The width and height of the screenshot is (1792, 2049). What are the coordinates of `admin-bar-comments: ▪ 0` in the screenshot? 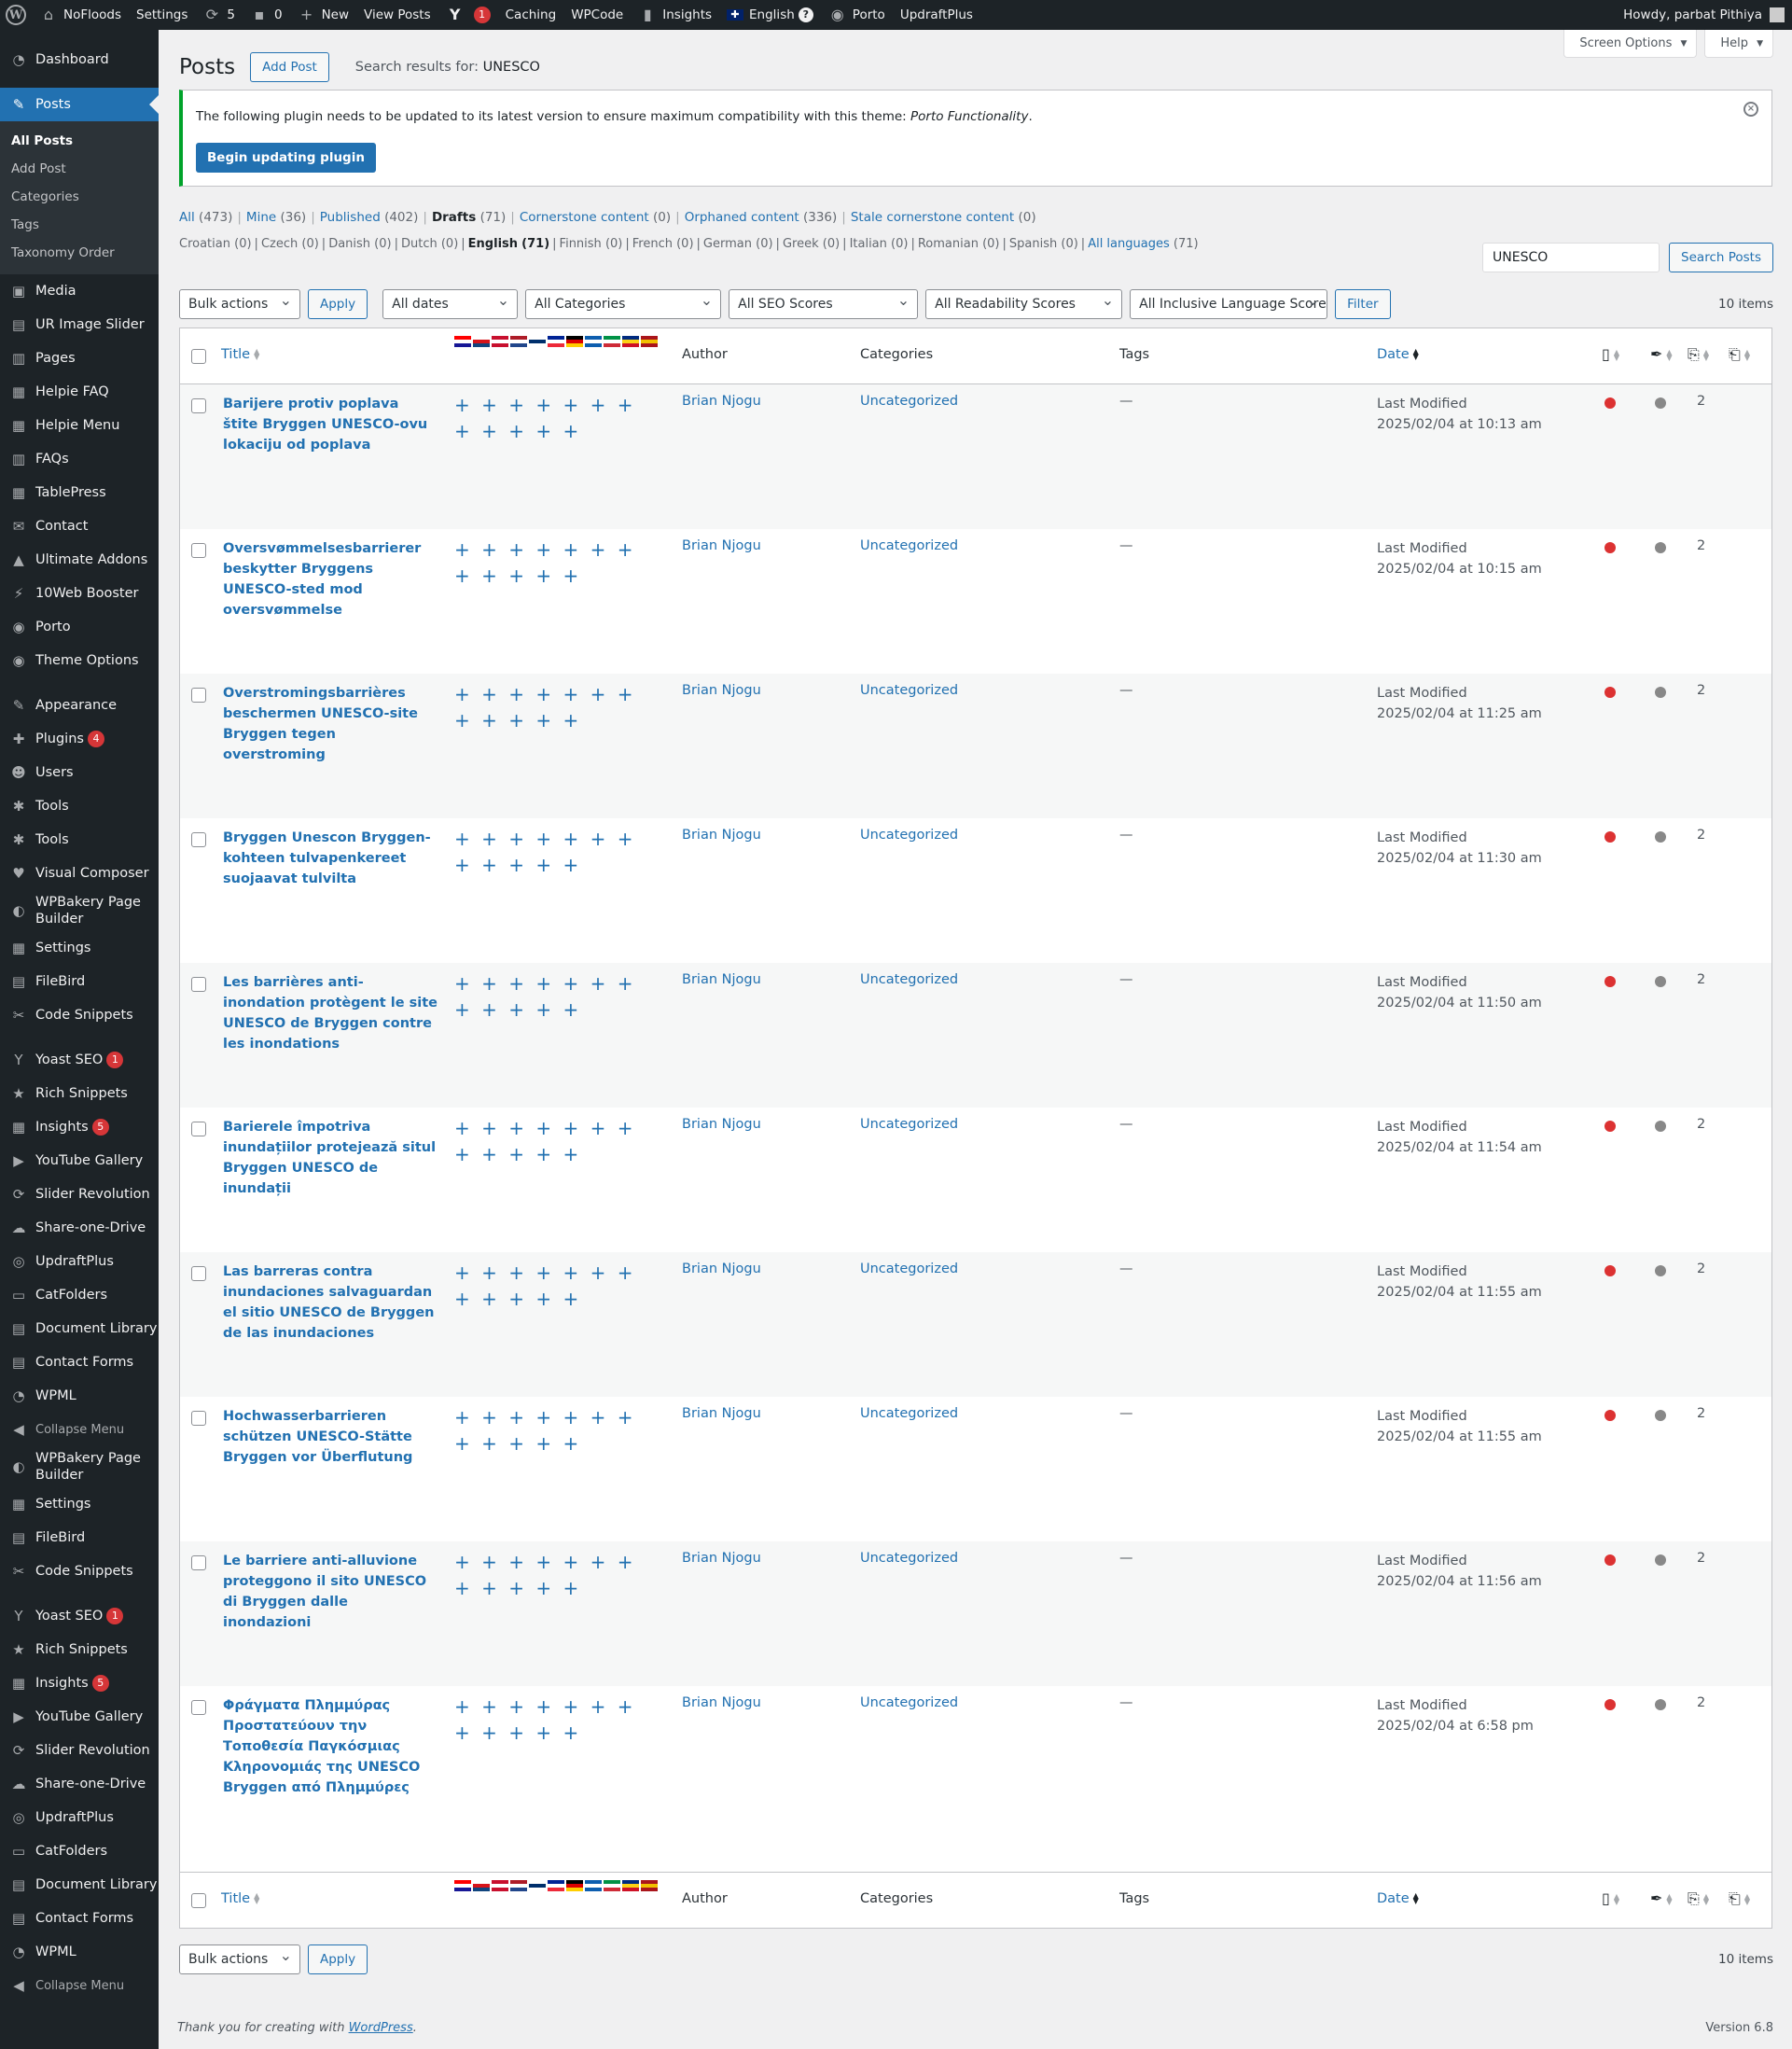 It's located at (266, 15).